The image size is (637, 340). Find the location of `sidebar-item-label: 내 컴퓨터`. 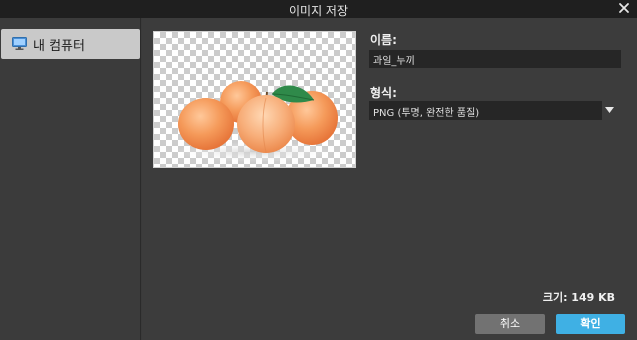

sidebar-item-label: 내 컴퓨터 is located at coordinates (59, 46).